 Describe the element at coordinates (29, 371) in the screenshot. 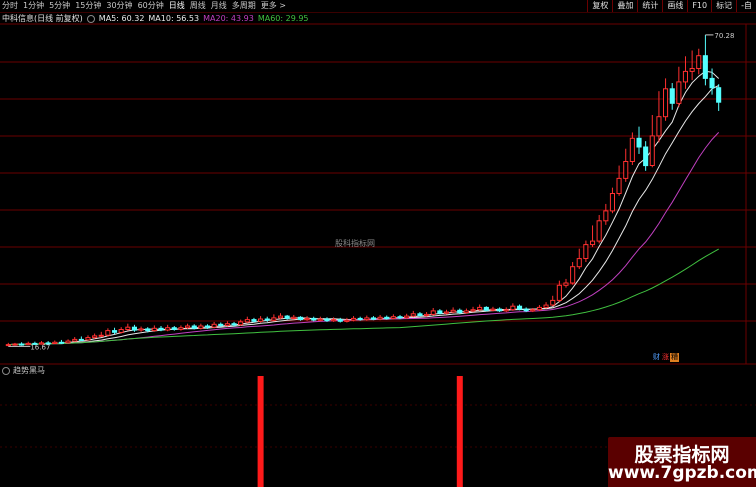

I see `indicator-title: 趋势黑马` at that location.